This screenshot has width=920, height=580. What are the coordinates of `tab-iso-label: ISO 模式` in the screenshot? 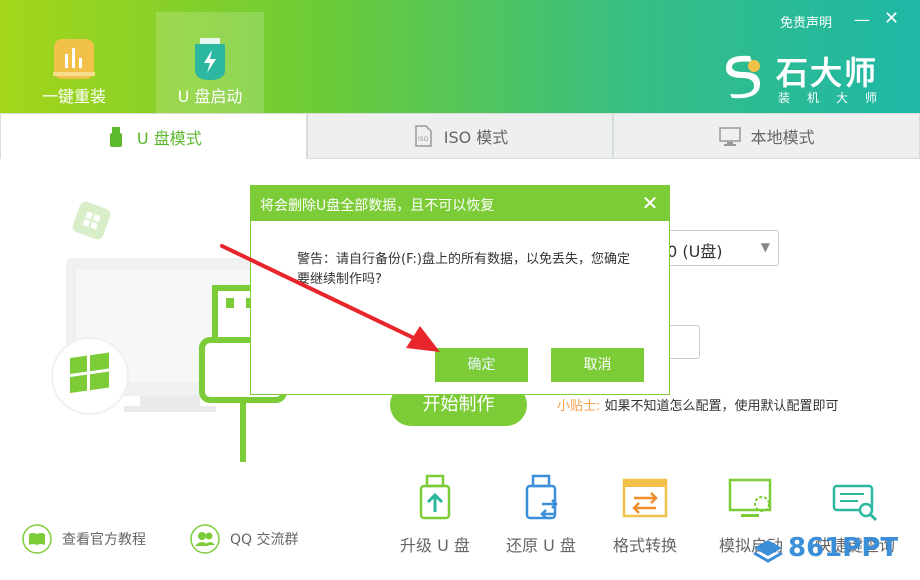 It's located at (476, 137).